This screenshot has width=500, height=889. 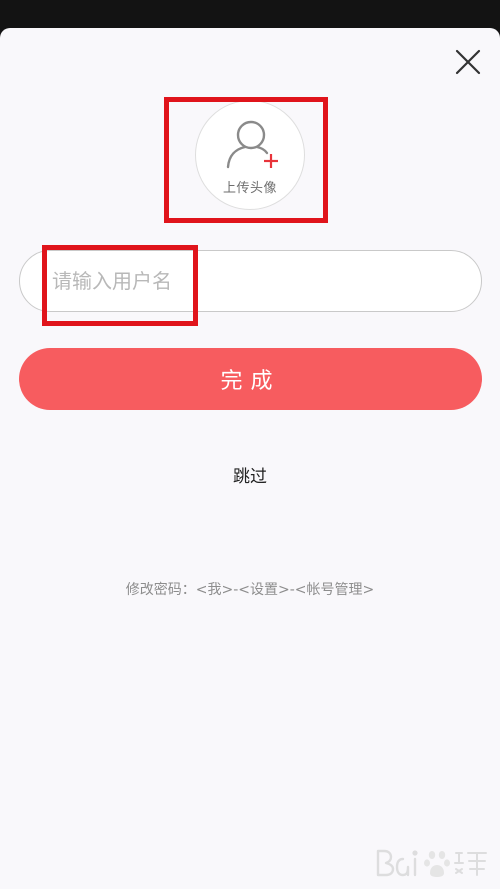 I want to click on close-icon, so click(x=468, y=62).